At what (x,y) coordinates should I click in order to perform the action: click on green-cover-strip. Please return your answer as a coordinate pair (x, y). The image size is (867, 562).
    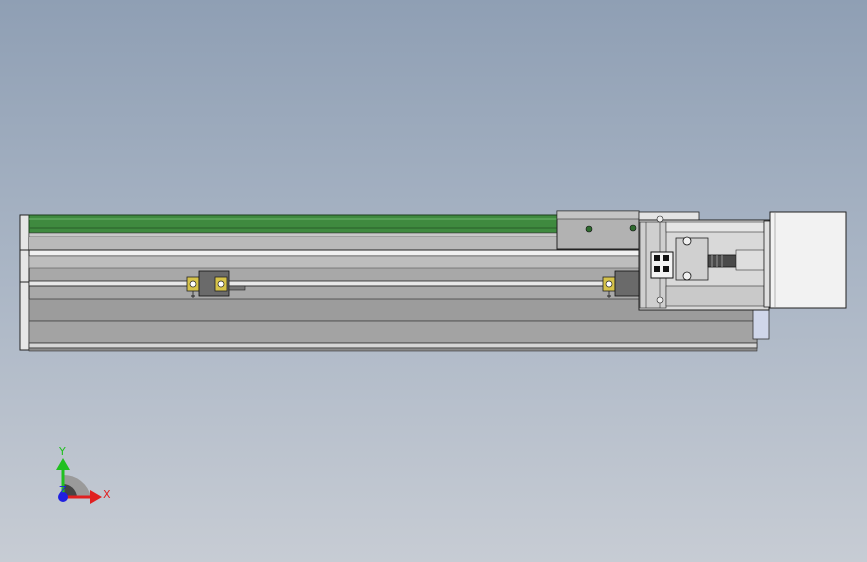
    Looking at the image, I should click on (294, 224).